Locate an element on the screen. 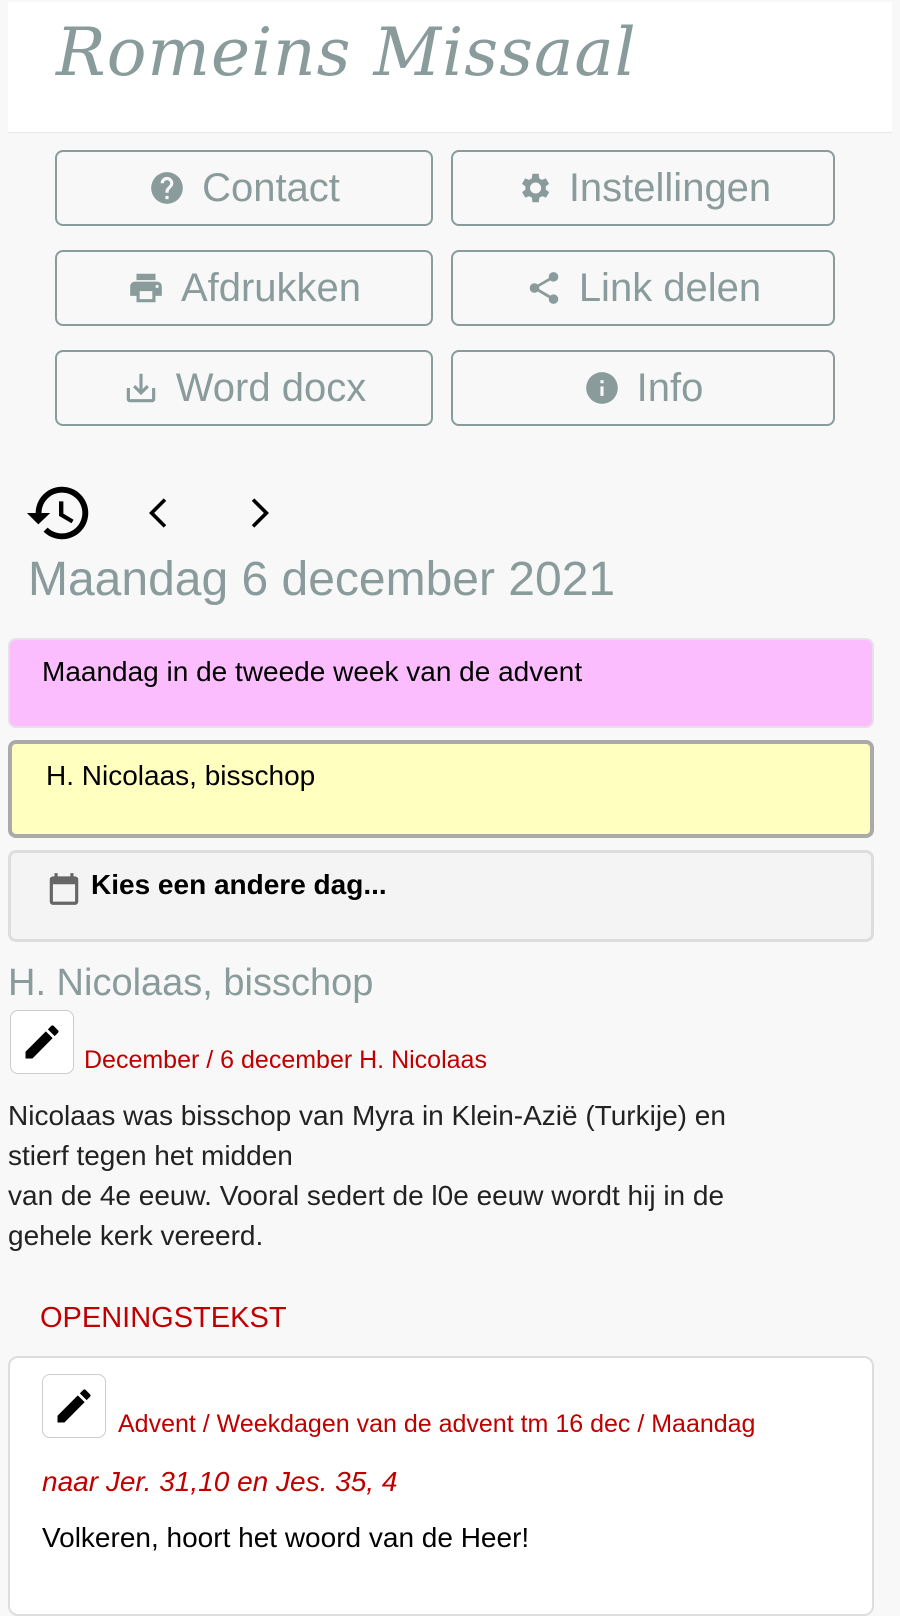 The image size is (900, 1616). previous-day-icon is located at coordinates (160, 513).